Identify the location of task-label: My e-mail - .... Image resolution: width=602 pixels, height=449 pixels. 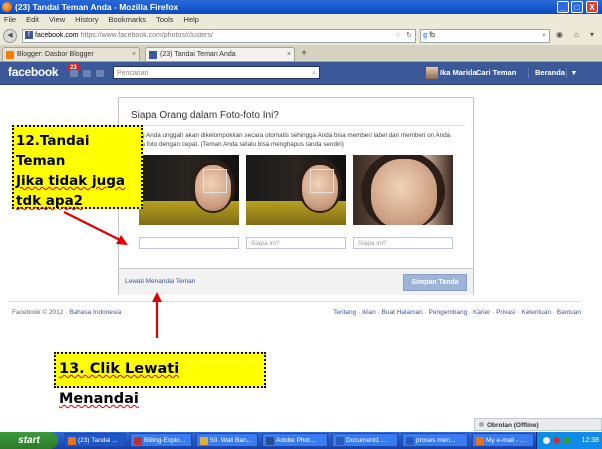
(506, 440).